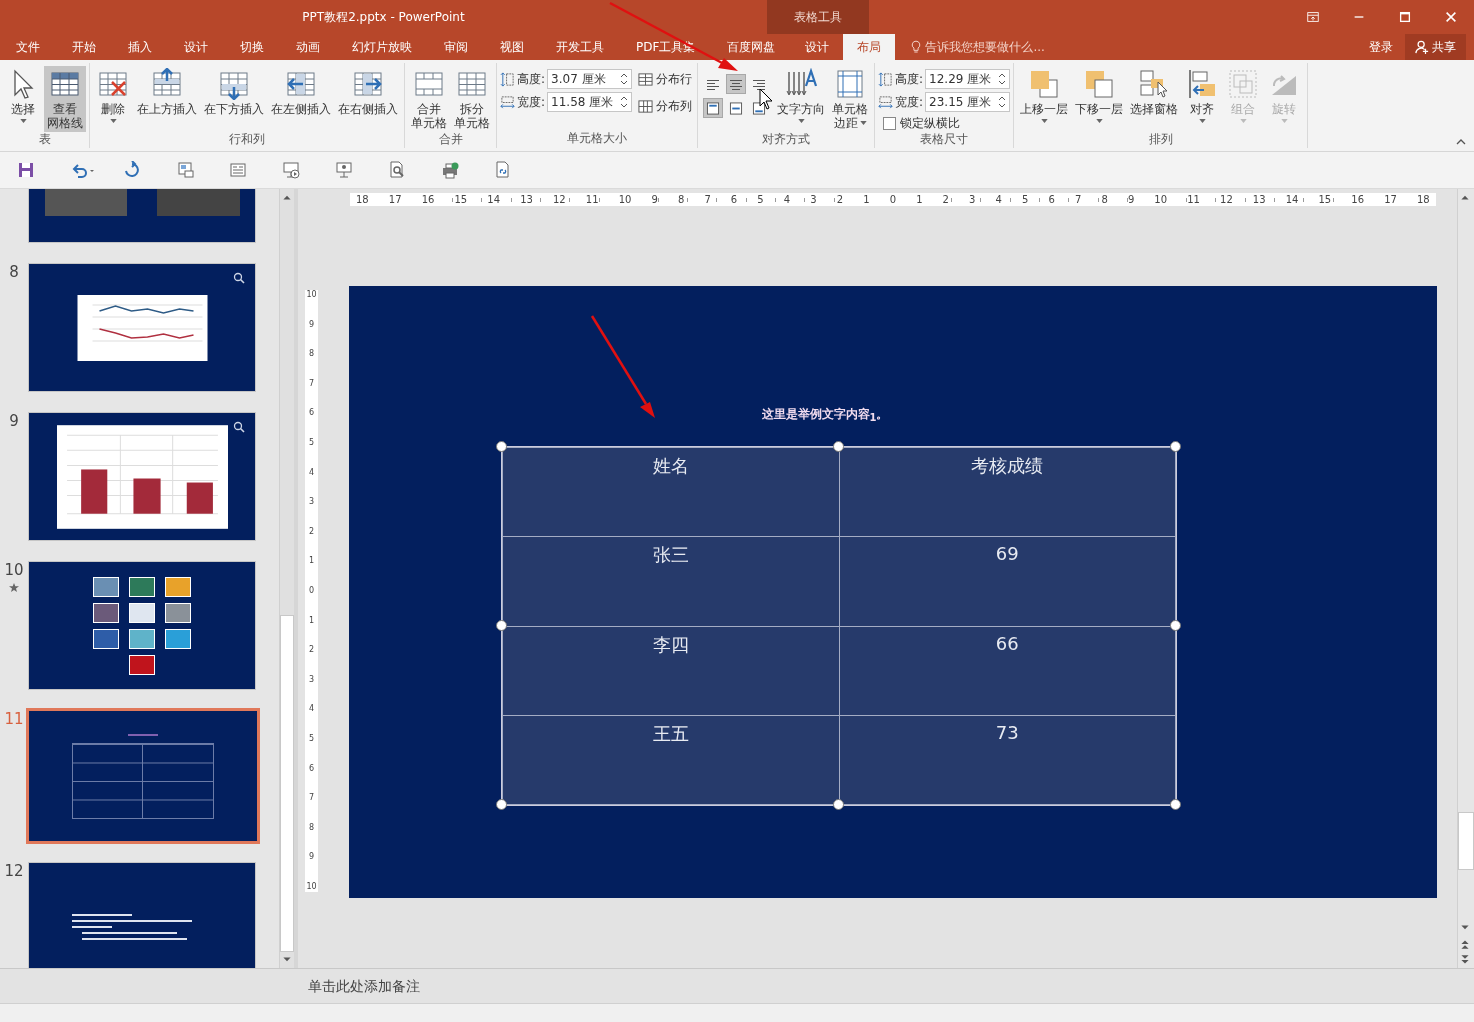 The width and height of the screenshot is (1474, 1022). What do you see at coordinates (1007, 732) in the screenshot?
I see `table-cell-text: 73` at bounding box center [1007, 732].